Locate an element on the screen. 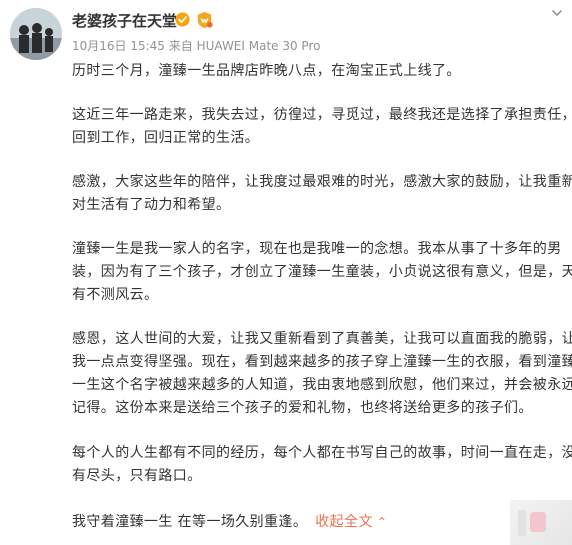  text-line: 装，因为有了三个孩子，才创立了潼臻一生童装，小贞说这很有意义，但是，天 is located at coordinates (322, 272).